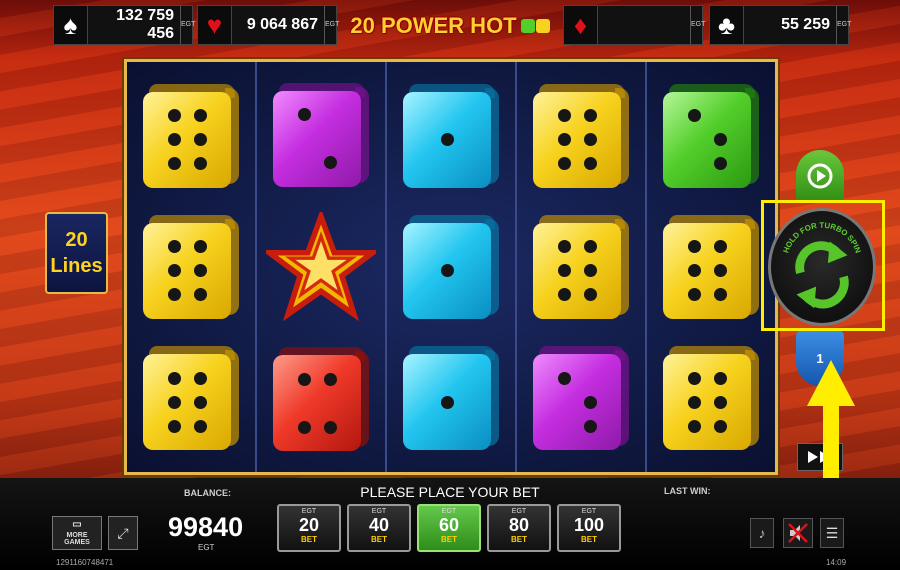 The height and width of the screenshot is (570, 900). I want to click on sound-button, so click(798, 533).